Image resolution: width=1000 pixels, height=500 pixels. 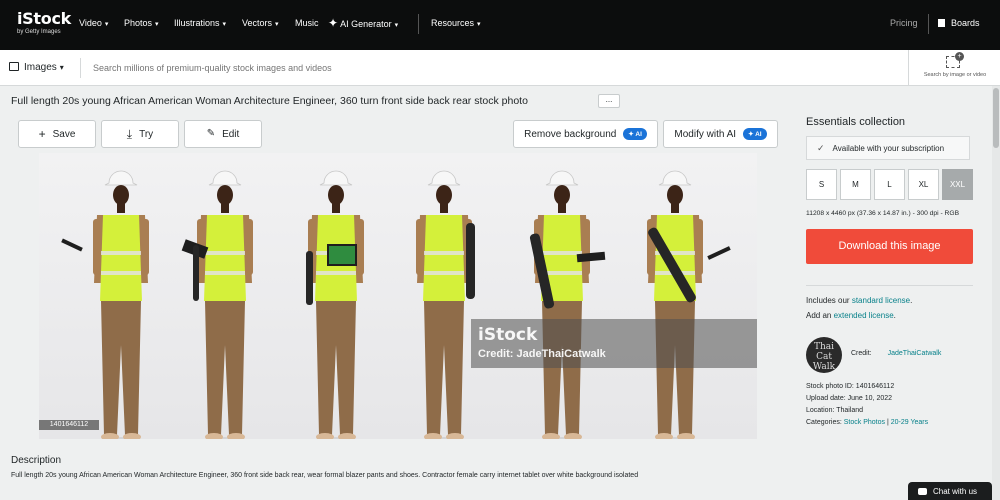 I want to click on nav-music-label: Music, so click(x=307, y=23).